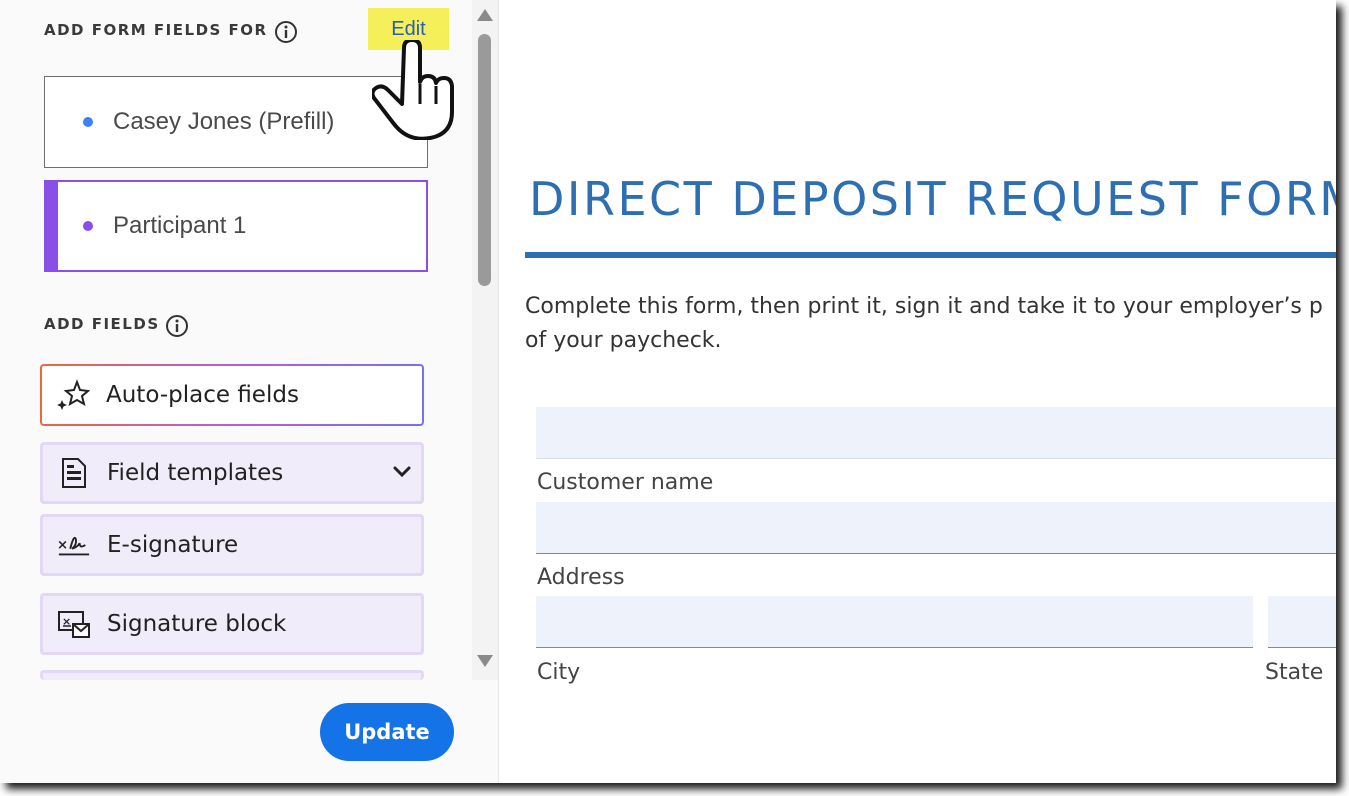 This screenshot has height=796, width=1349. I want to click on field-button-label: Field templates, so click(195, 473).